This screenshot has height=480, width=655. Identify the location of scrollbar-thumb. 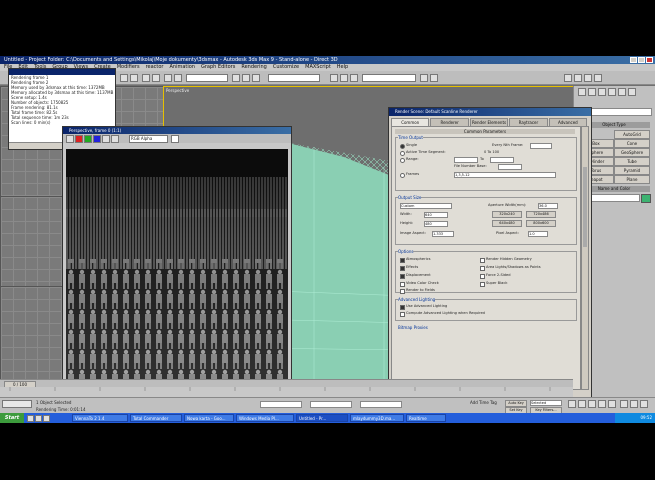
(585, 207).